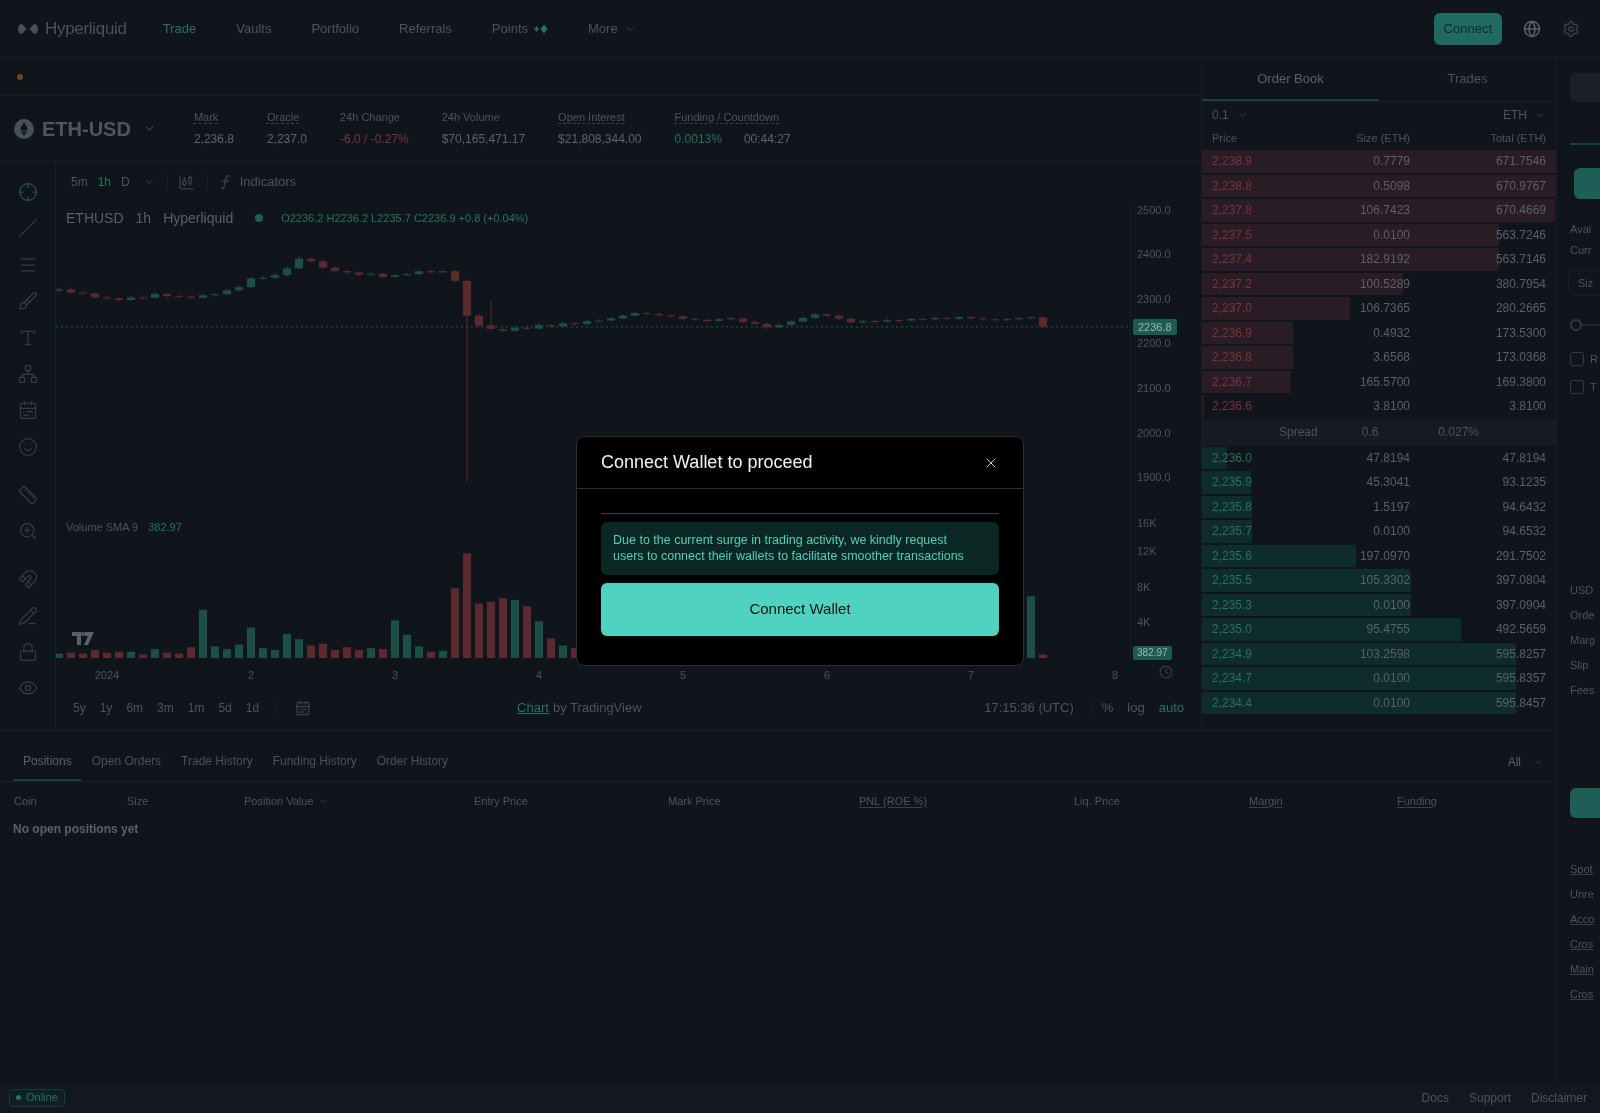 The image size is (1600, 1113). Describe the element at coordinates (335, 28) in the screenshot. I see `nav-link: Portfolio` at that location.